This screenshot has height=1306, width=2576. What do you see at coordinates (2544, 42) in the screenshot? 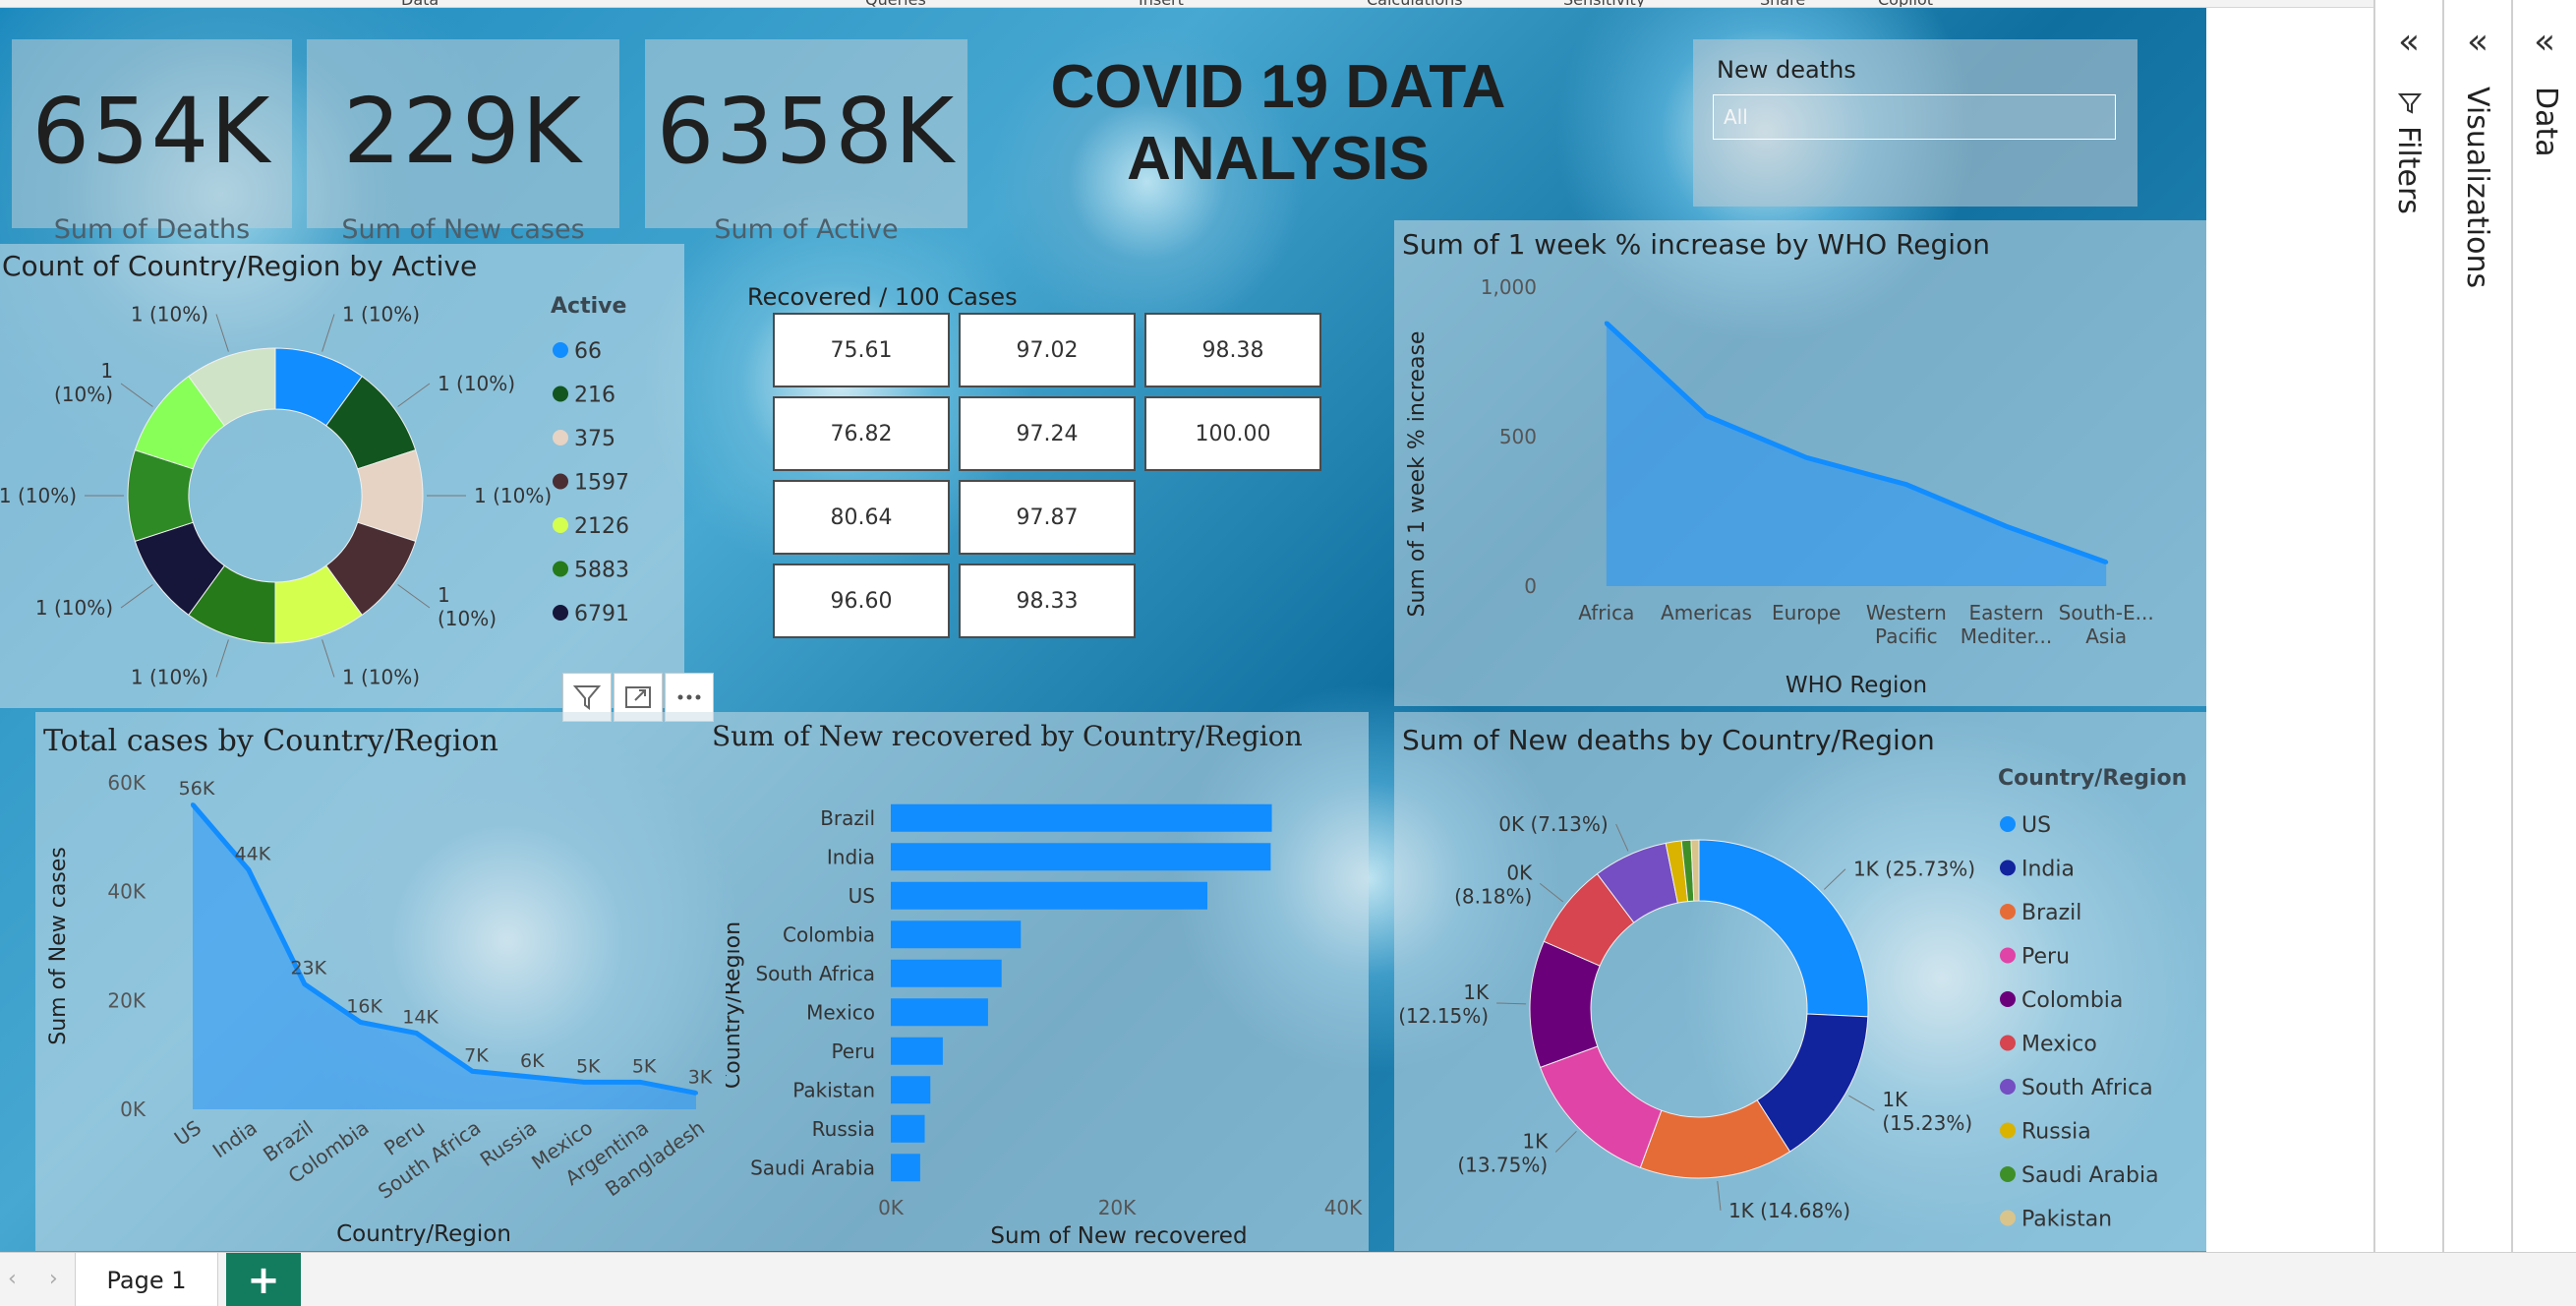
I see `collapse-data-icon: «` at bounding box center [2544, 42].